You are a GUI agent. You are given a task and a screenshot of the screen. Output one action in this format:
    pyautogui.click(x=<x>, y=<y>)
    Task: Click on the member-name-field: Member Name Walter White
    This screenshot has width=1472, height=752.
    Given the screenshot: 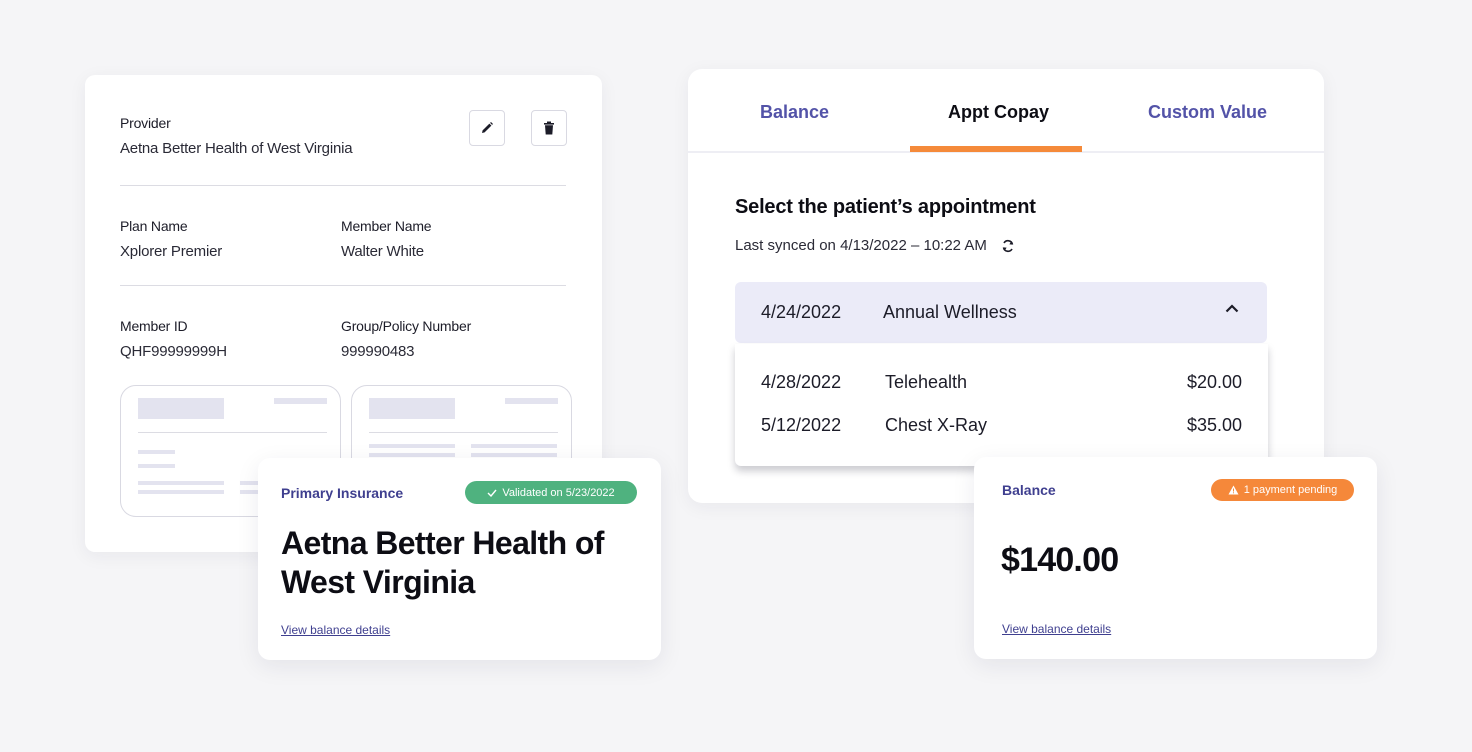 What is the action you would take?
    pyautogui.click(x=386, y=239)
    